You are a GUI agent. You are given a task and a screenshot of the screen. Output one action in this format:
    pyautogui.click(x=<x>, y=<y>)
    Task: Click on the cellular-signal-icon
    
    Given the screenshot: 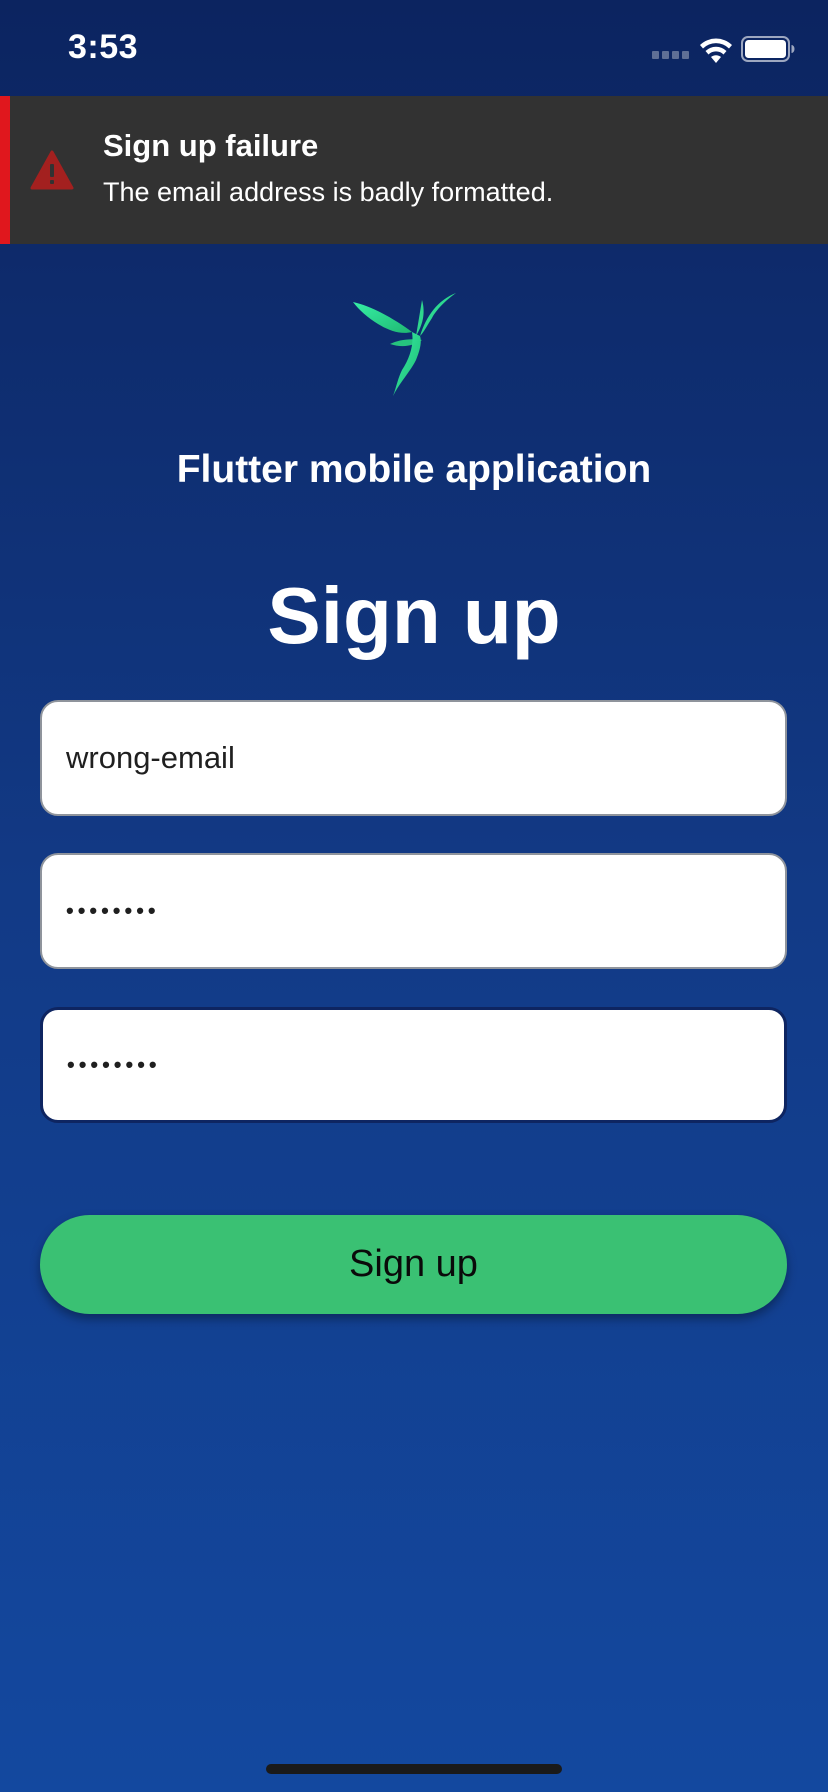 What is the action you would take?
    pyautogui.click(x=671, y=56)
    